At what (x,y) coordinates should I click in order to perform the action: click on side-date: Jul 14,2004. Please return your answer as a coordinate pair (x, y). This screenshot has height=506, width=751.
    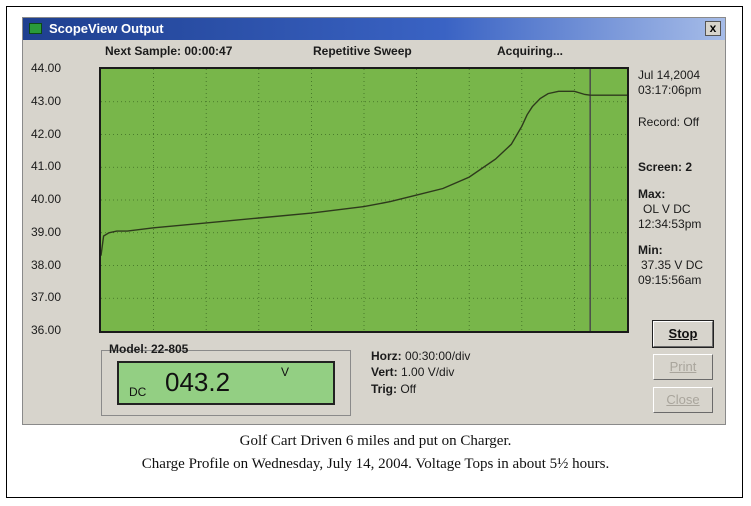
    Looking at the image, I should click on (669, 75).